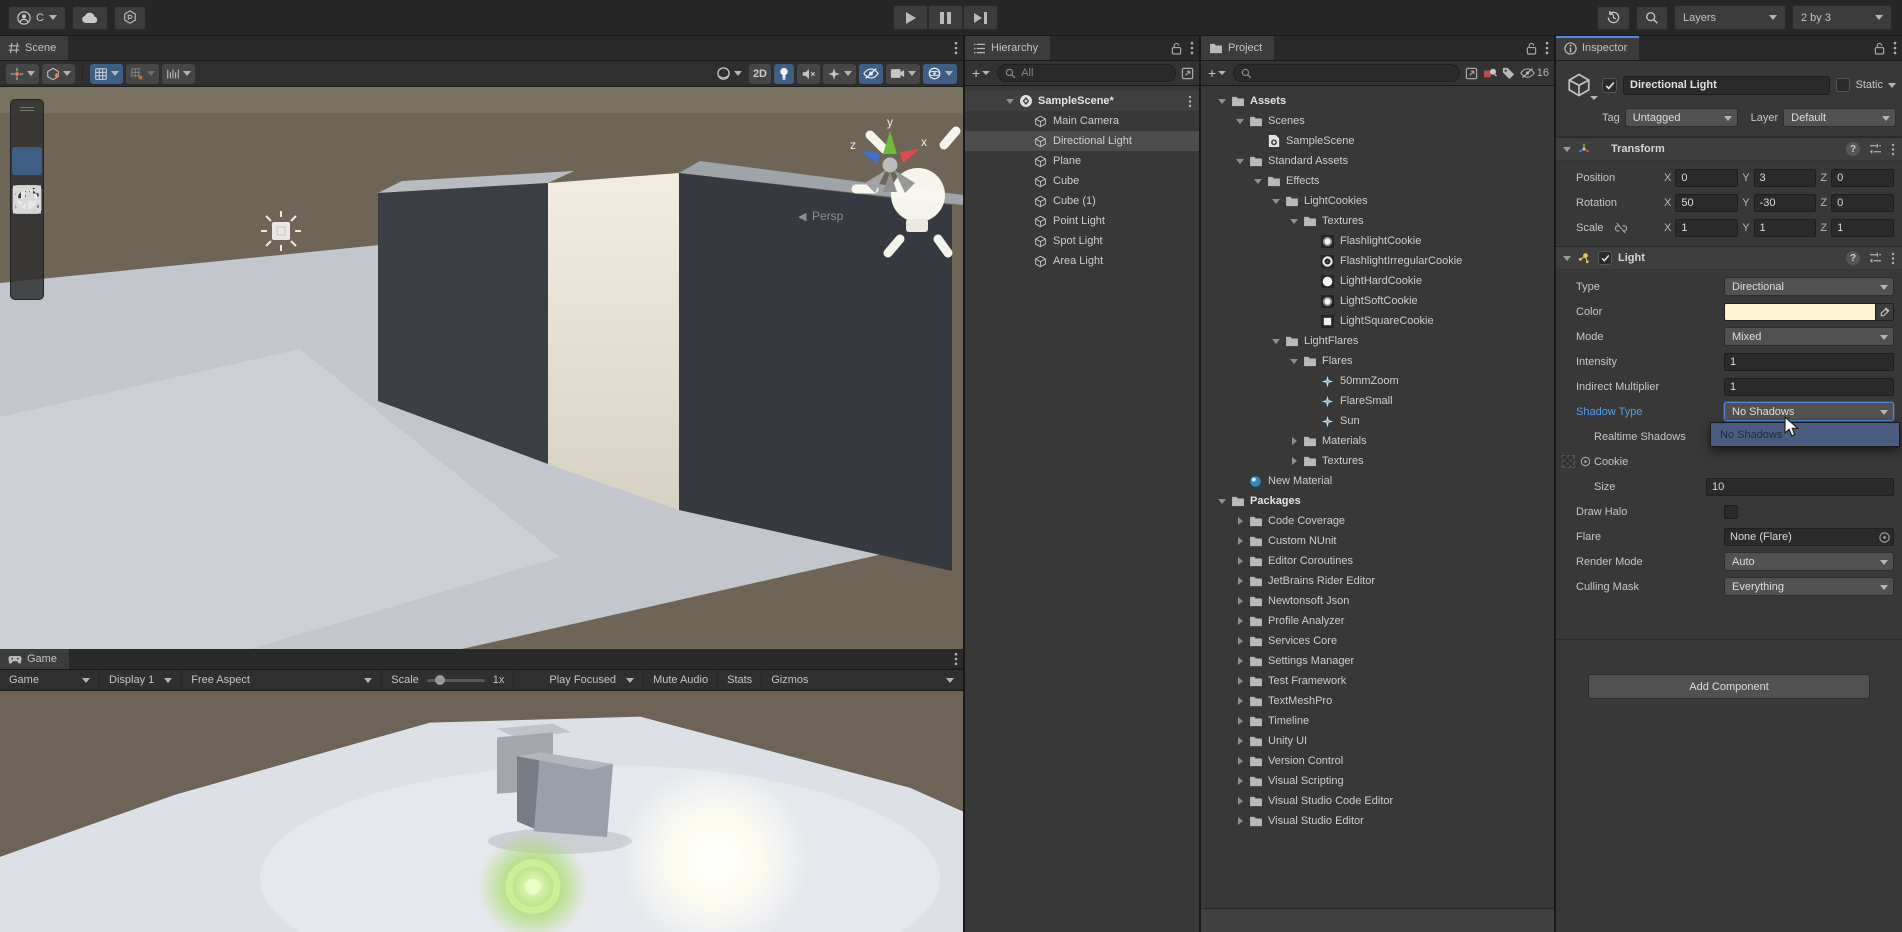 This screenshot has width=1902, height=932. Describe the element at coordinates (910, 17) in the screenshot. I see `play-button` at that location.